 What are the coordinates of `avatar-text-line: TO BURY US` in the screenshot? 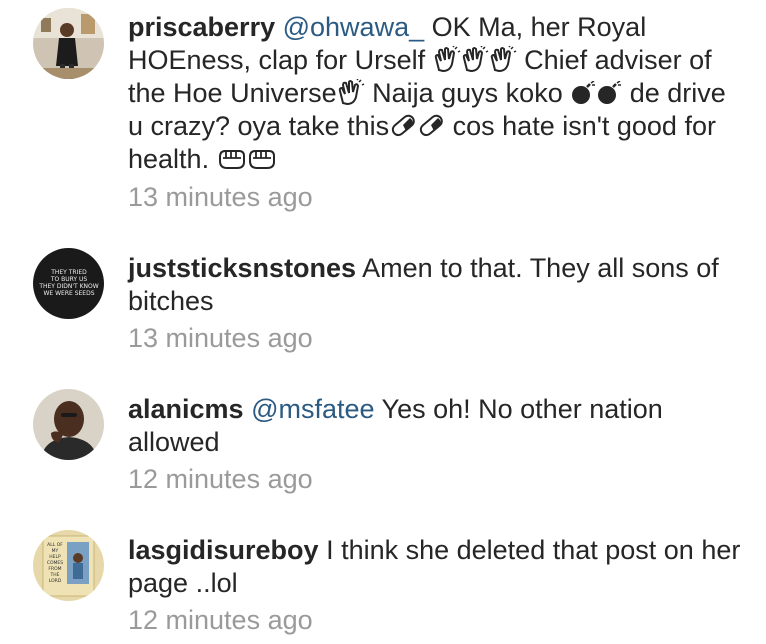 It's located at (69, 279).